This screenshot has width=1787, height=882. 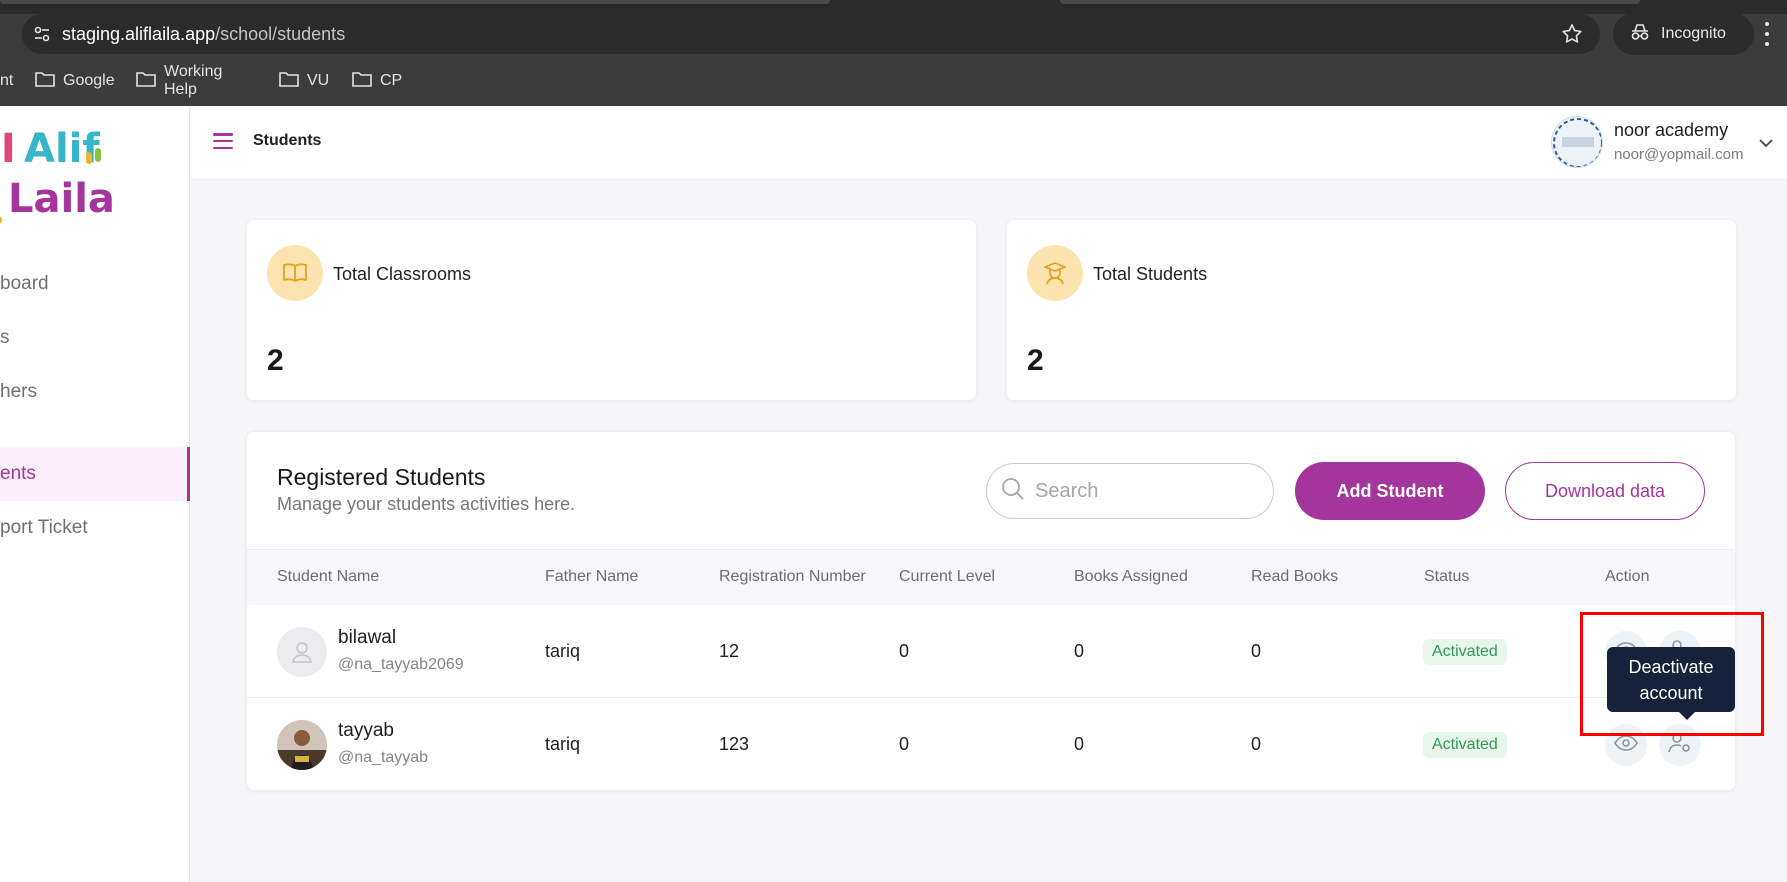 I want to click on registration-number: 12, so click(x=729, y=651).